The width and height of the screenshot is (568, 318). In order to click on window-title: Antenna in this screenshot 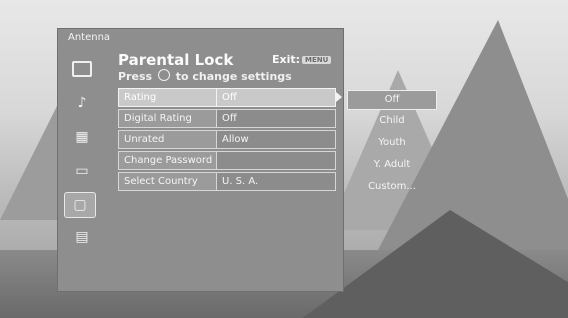, I will do `click(89, 37)`.